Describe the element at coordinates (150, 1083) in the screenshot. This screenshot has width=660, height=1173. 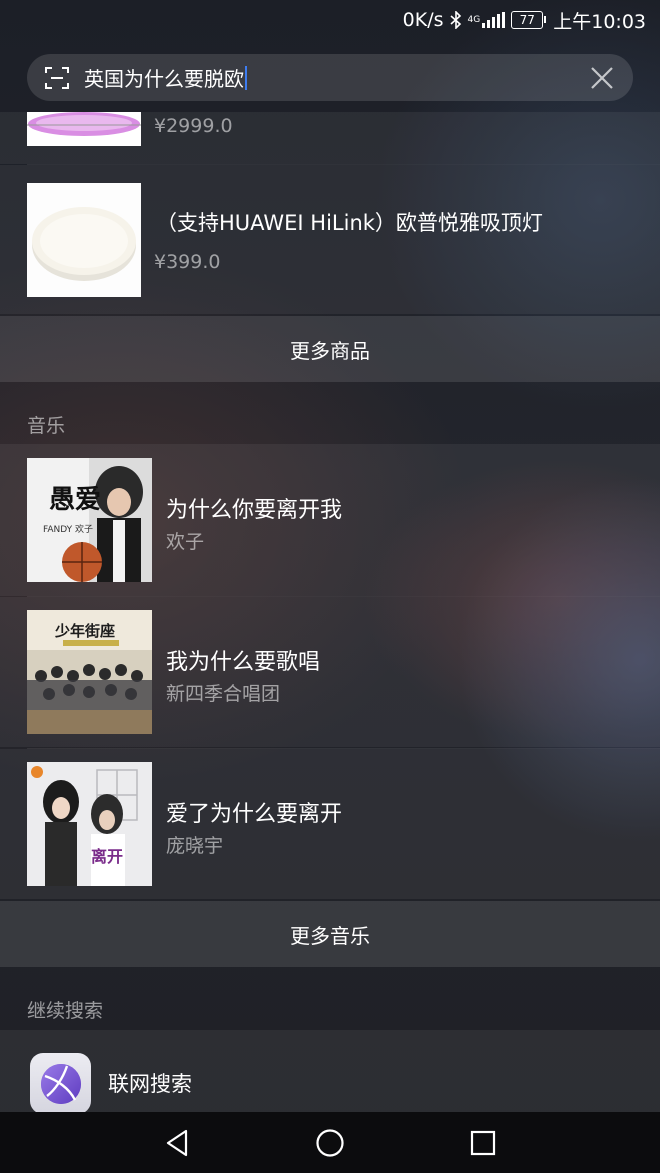
I see `web-search-label: 联网搜索` at that location.